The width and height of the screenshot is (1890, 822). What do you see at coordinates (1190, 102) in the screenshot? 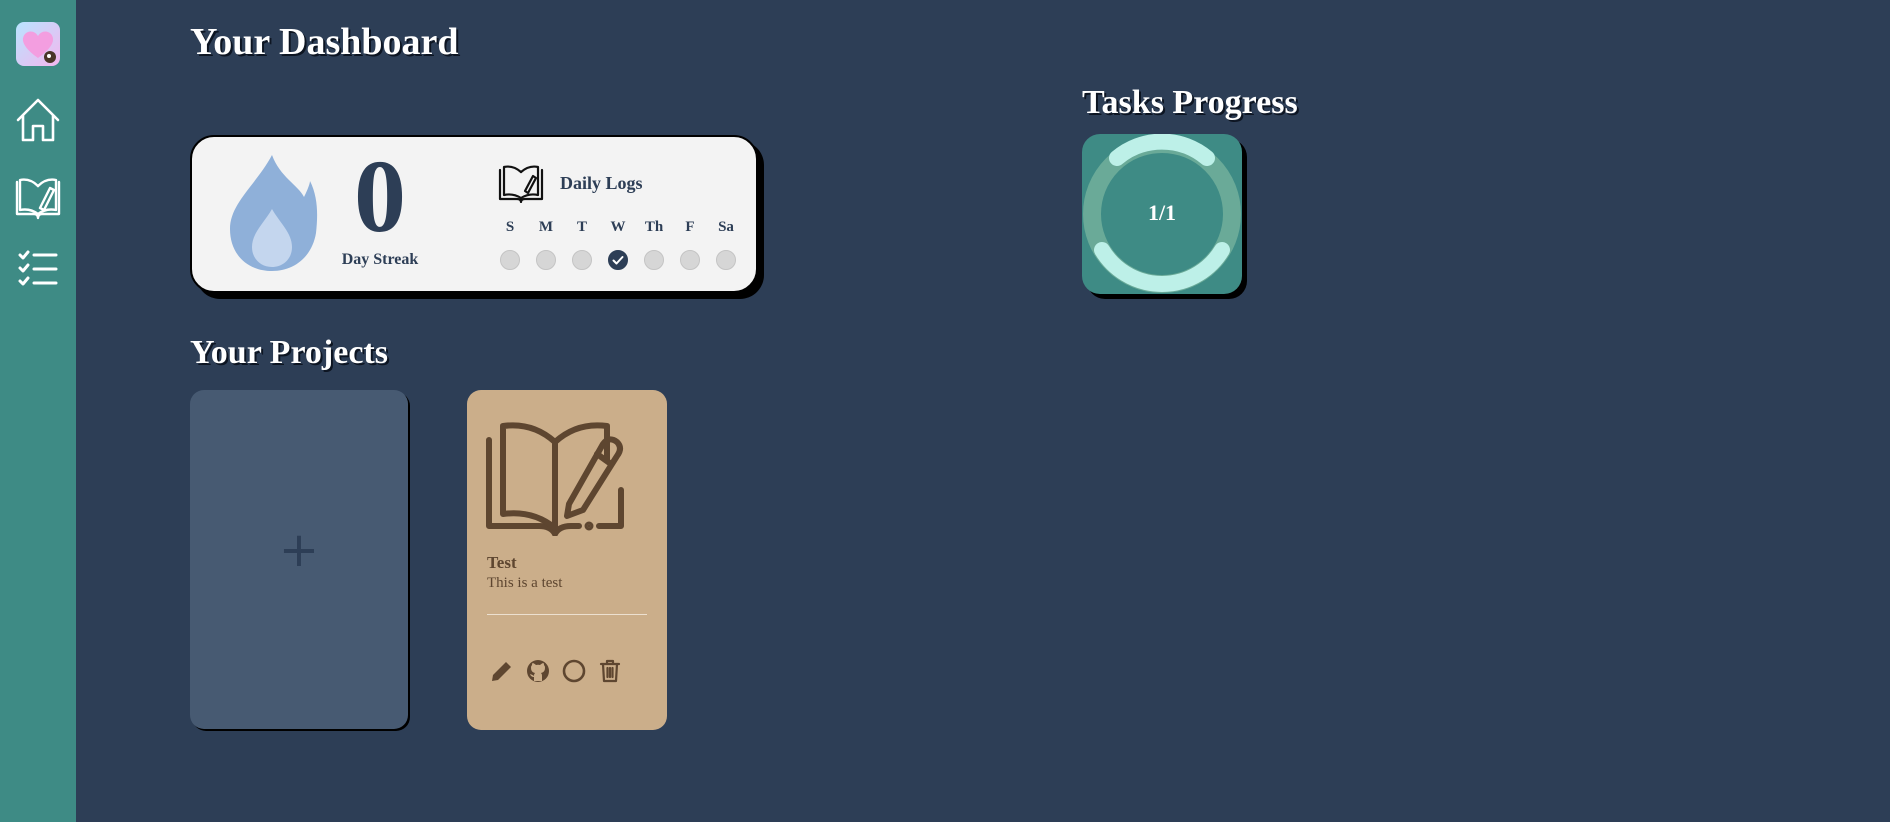
I see `tasks-progress-title: Tasks Progress` at bounding box center [1190, 102].